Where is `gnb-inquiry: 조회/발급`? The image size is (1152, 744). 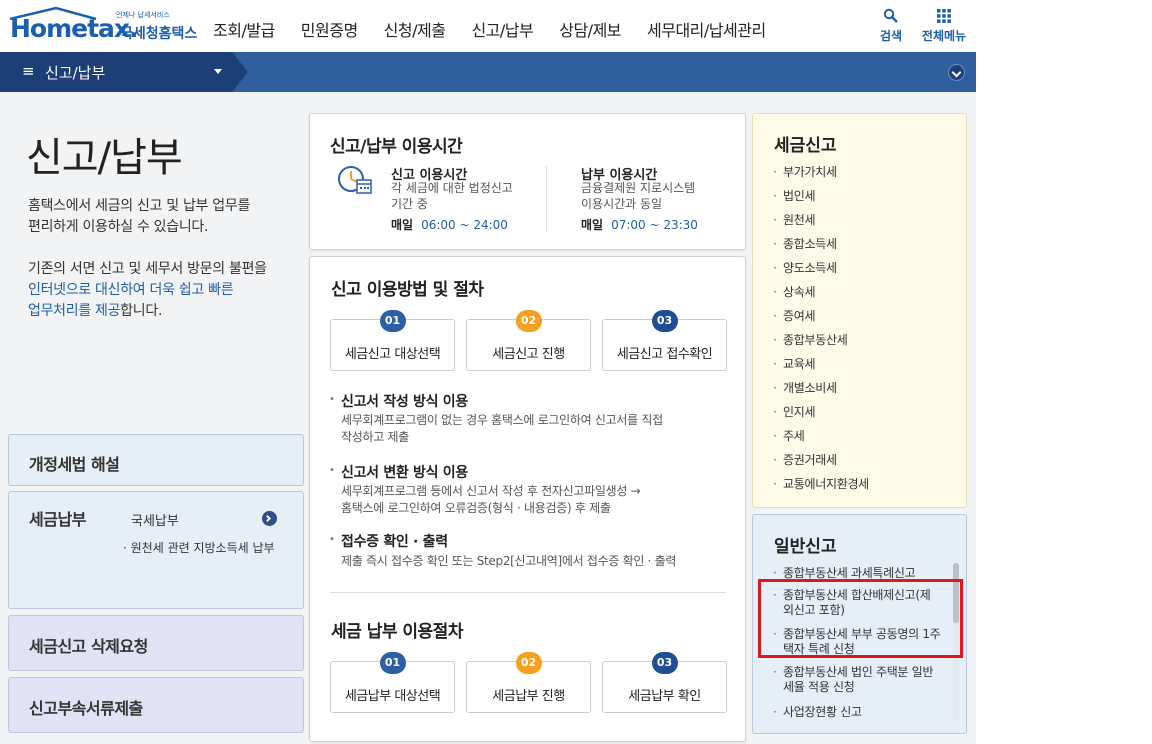 gnb-inquiry: 조회/발급 is located at coordinates (244, 29).